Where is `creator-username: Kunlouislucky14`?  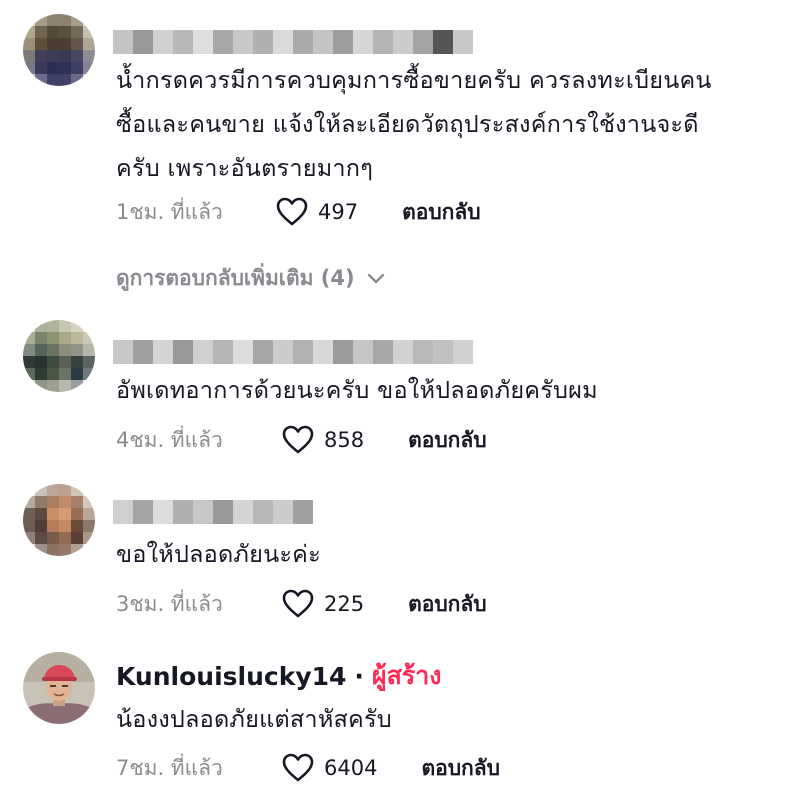
creator-username: Kunlouislucky14 is located at coordinates (231, 676).